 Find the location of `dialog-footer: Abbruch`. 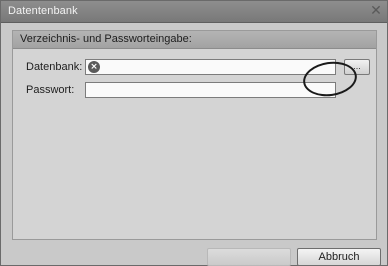

dialog-footer: Abbruch is located at coordinates (194, 254).